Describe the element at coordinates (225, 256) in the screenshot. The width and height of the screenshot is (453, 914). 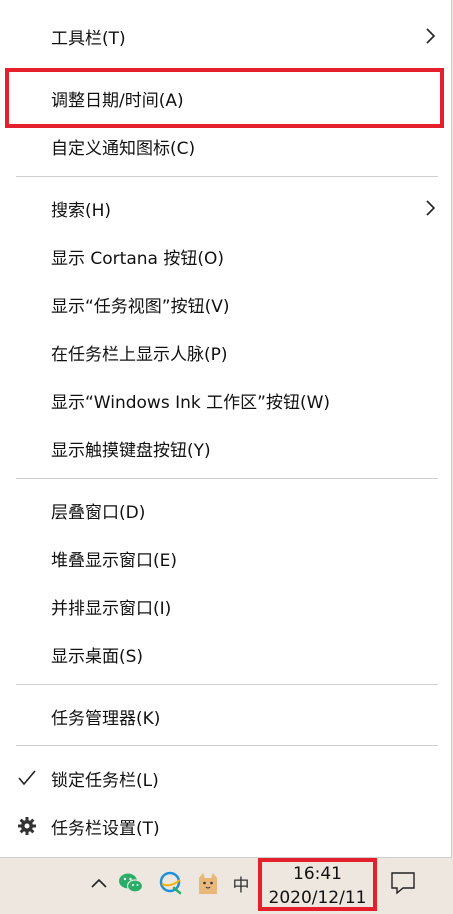
I see `menu-item-show-cortana-button: 显示 Cortana 按钮(O)` at that location.